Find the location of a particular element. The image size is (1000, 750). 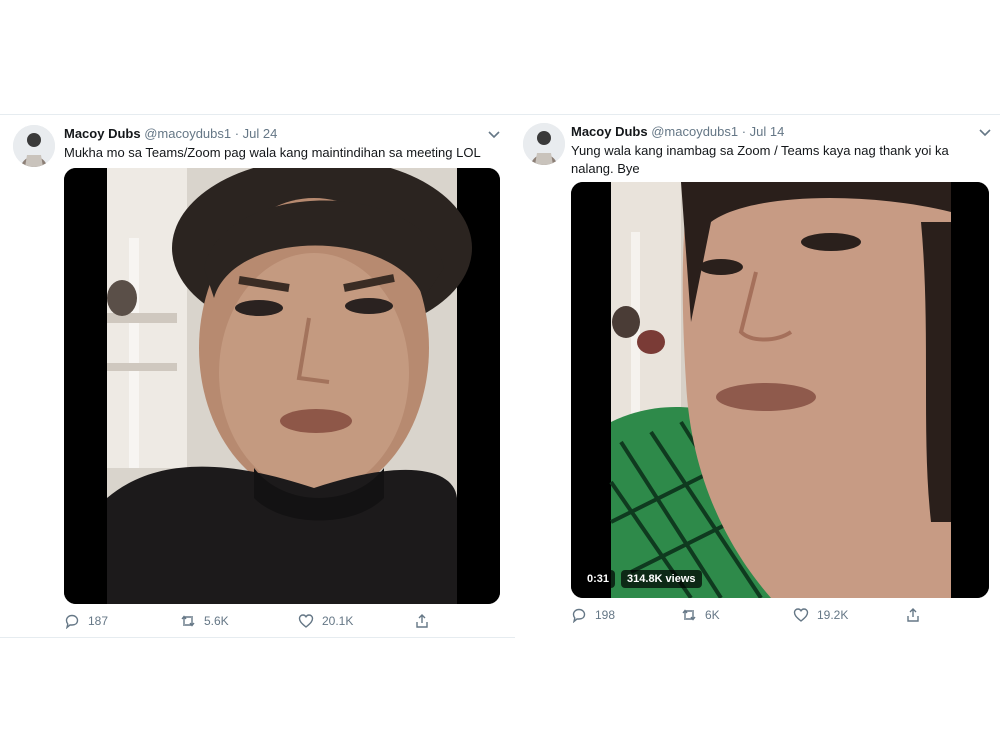

like-button: 19.2K is located at coordinates (849, 615).